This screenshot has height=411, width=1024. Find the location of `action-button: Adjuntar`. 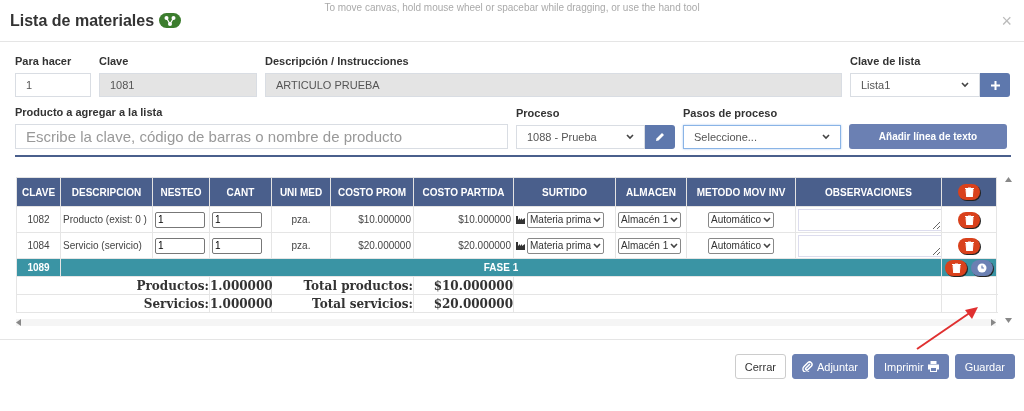

action-button: Adjuntar is located at coordinates (829, 366).